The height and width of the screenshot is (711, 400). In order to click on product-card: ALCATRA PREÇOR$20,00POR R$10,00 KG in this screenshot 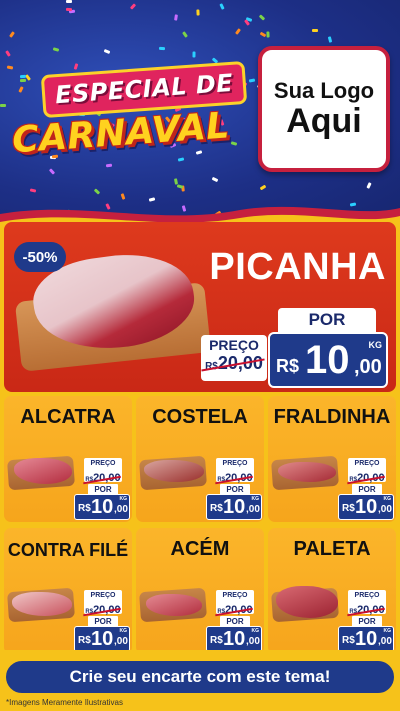, I will do `click(68, 459)`.